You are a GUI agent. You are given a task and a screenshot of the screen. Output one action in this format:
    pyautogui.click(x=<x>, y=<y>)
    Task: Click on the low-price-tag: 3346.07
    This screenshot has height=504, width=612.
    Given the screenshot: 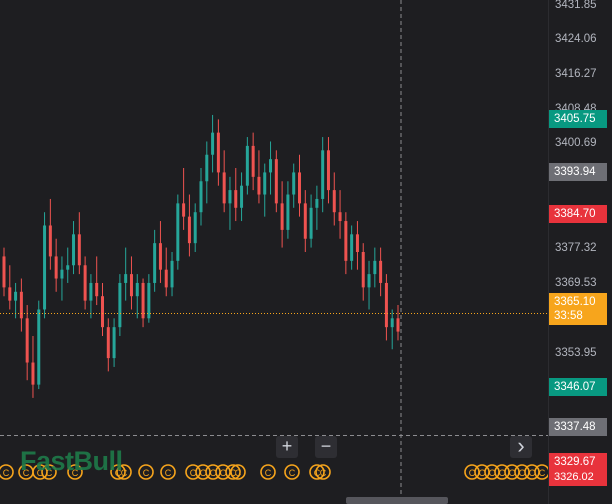 What is the action you would take?
    pyautogui.click(x=578, y=387)
    